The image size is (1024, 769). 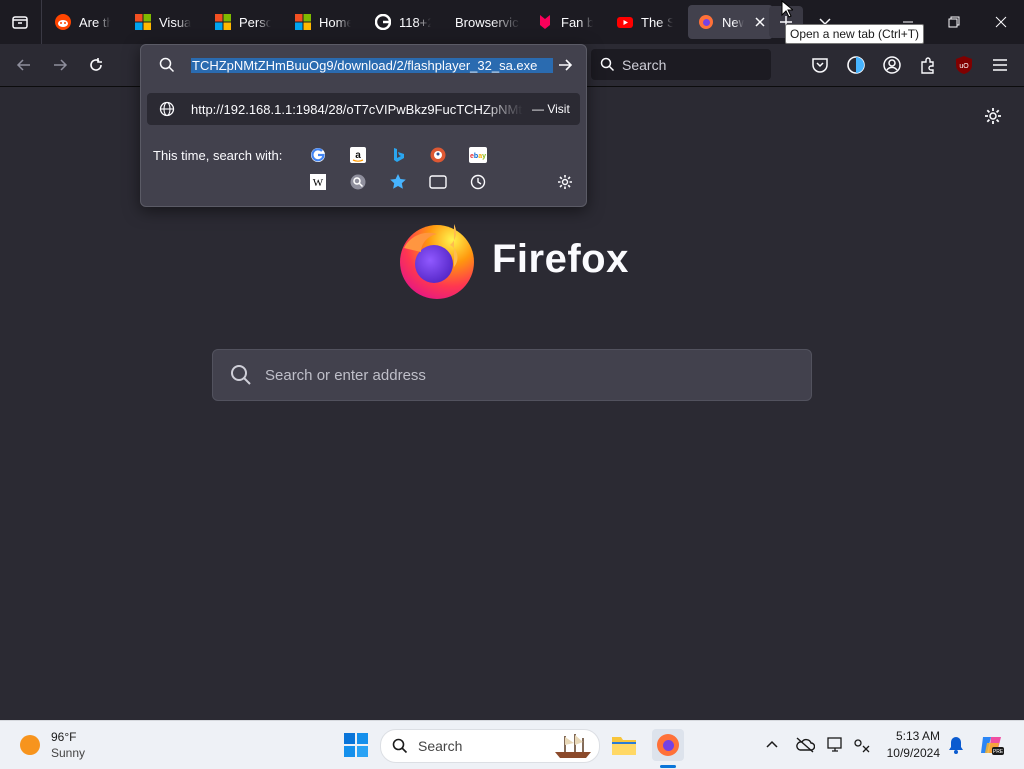 I want to click on svg-text: uO, so click(x=964, y=66).